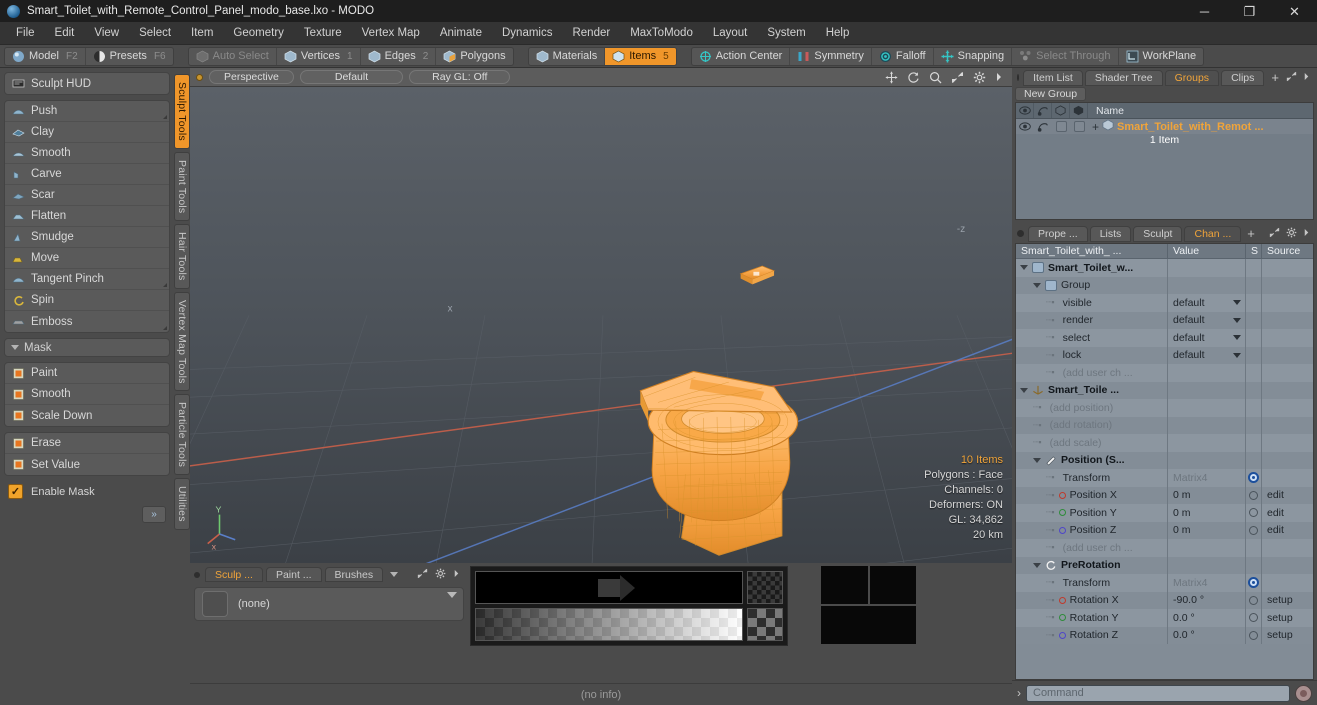  Describe the element at coordinates (87, 300) in the screenshot. I see `tool-spin: Spin` at that location.